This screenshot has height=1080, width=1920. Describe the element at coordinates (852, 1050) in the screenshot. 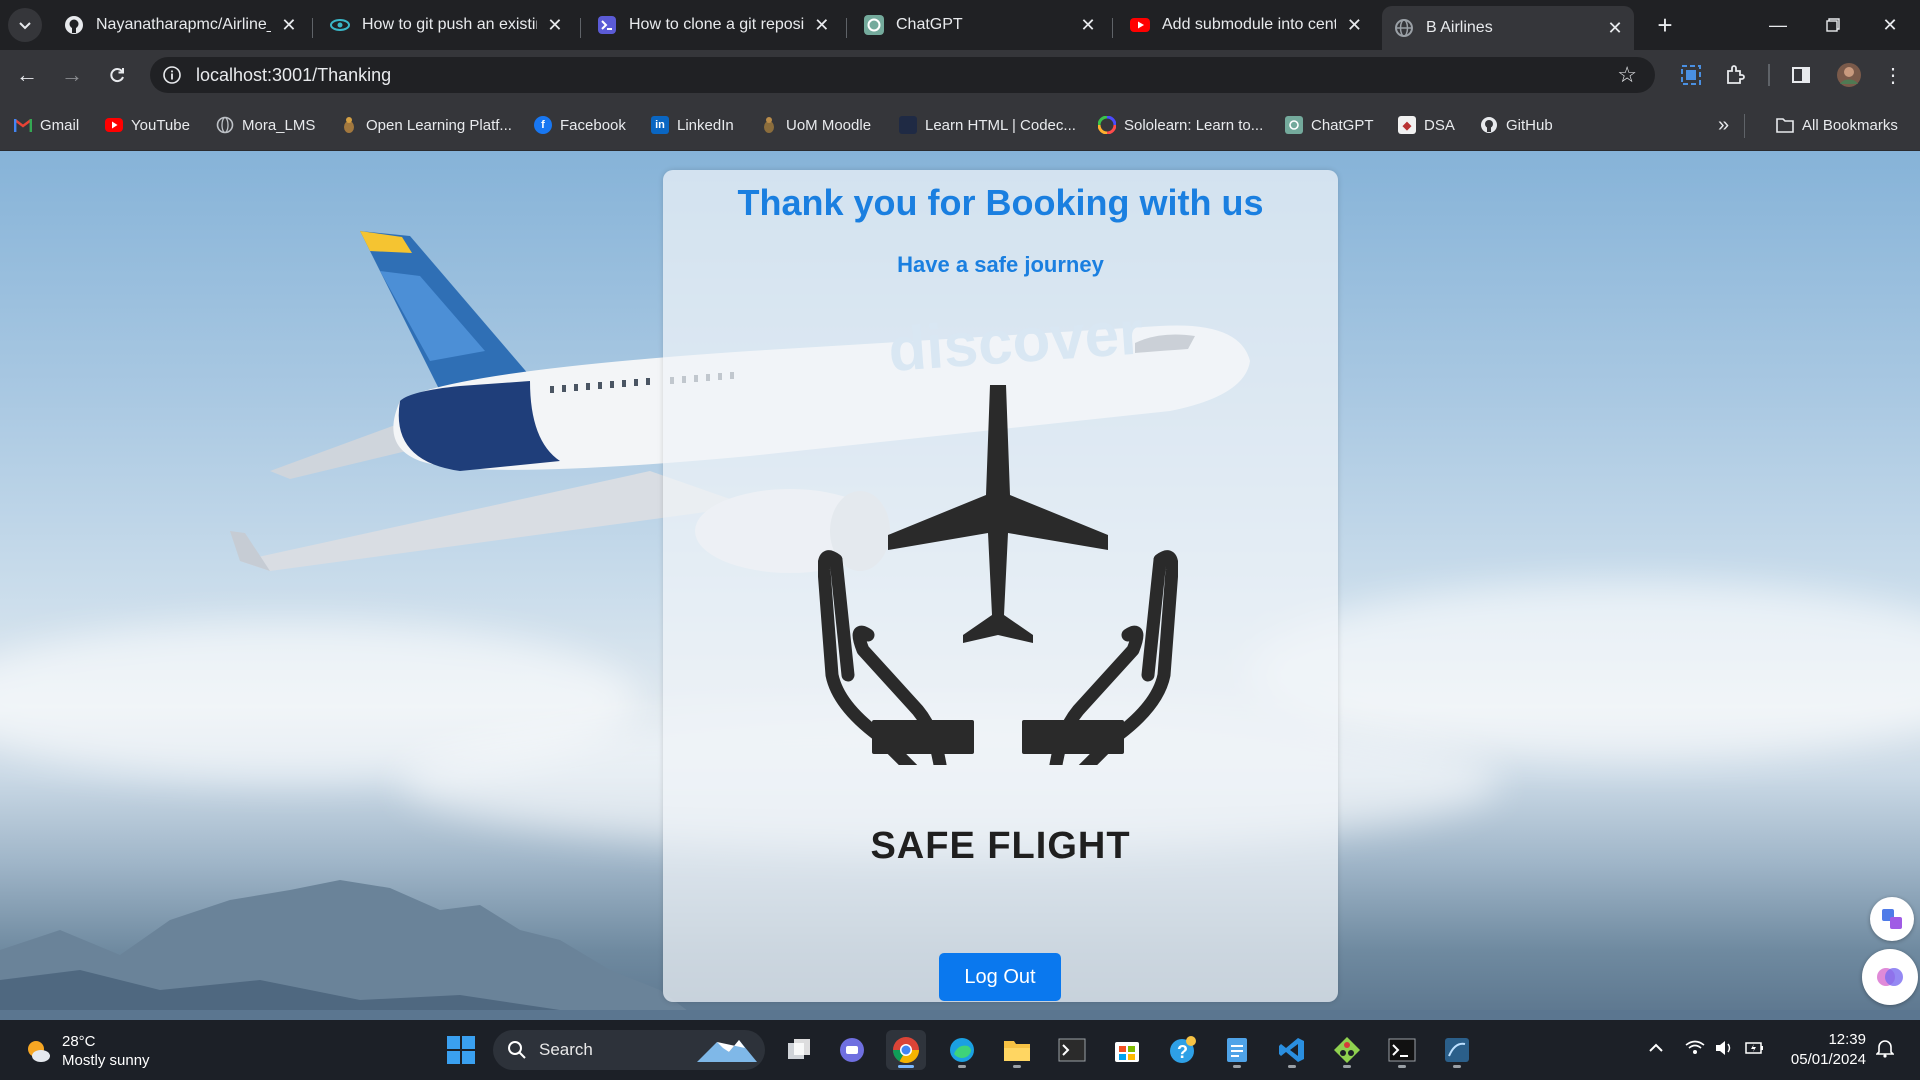

I see `teams-chat-icon` at that location.